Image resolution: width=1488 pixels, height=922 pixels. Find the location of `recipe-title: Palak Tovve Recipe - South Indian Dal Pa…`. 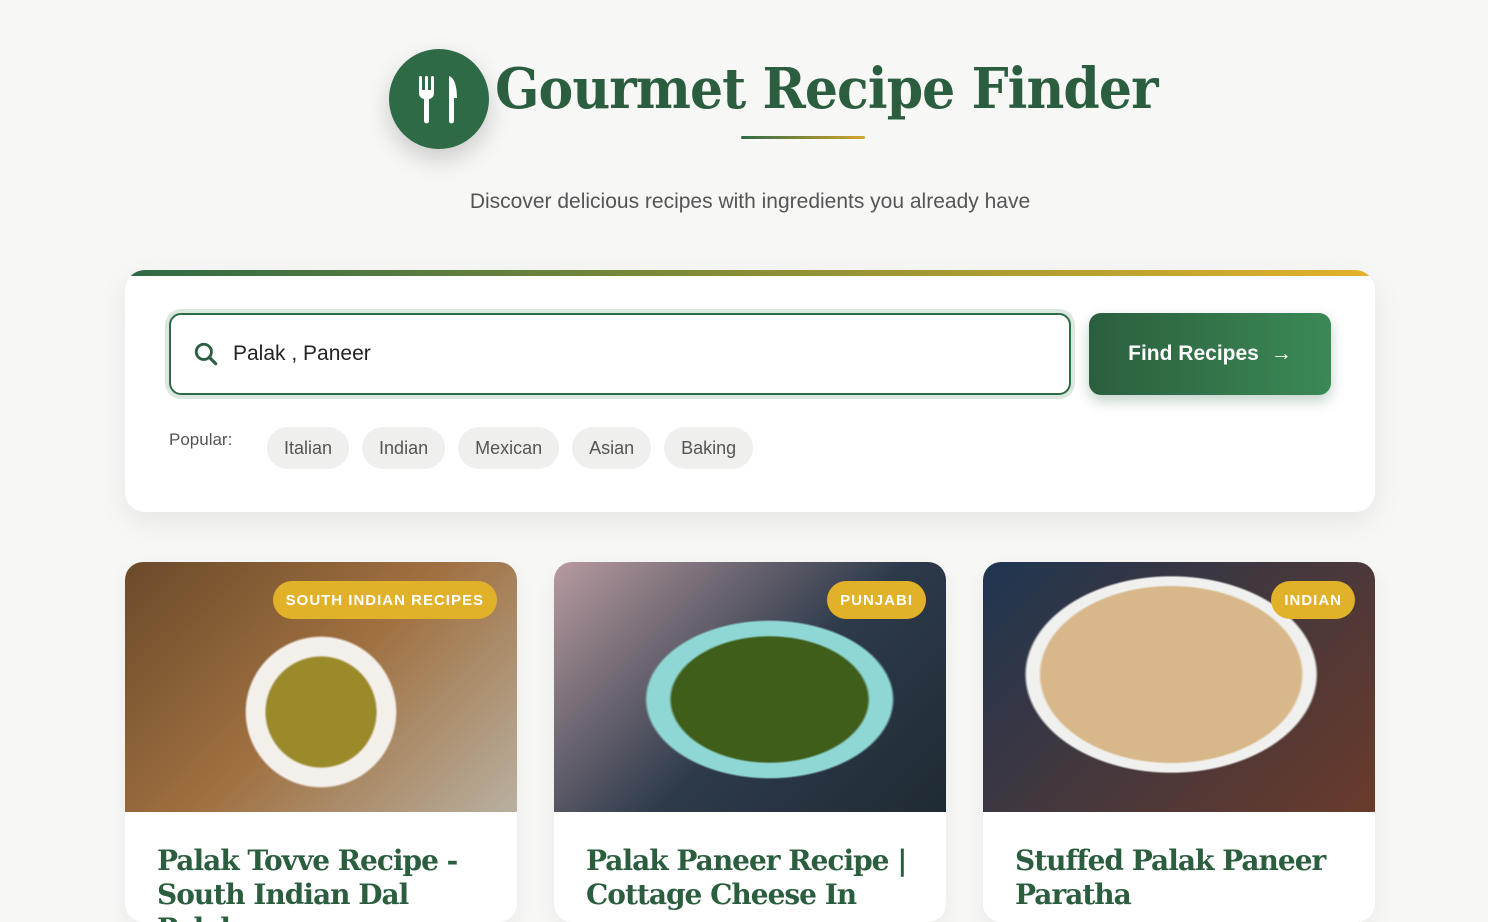

recipe-title: Palak Tovve Recipe - South Indian Dal Pa… is located at coordinates (327, 883).